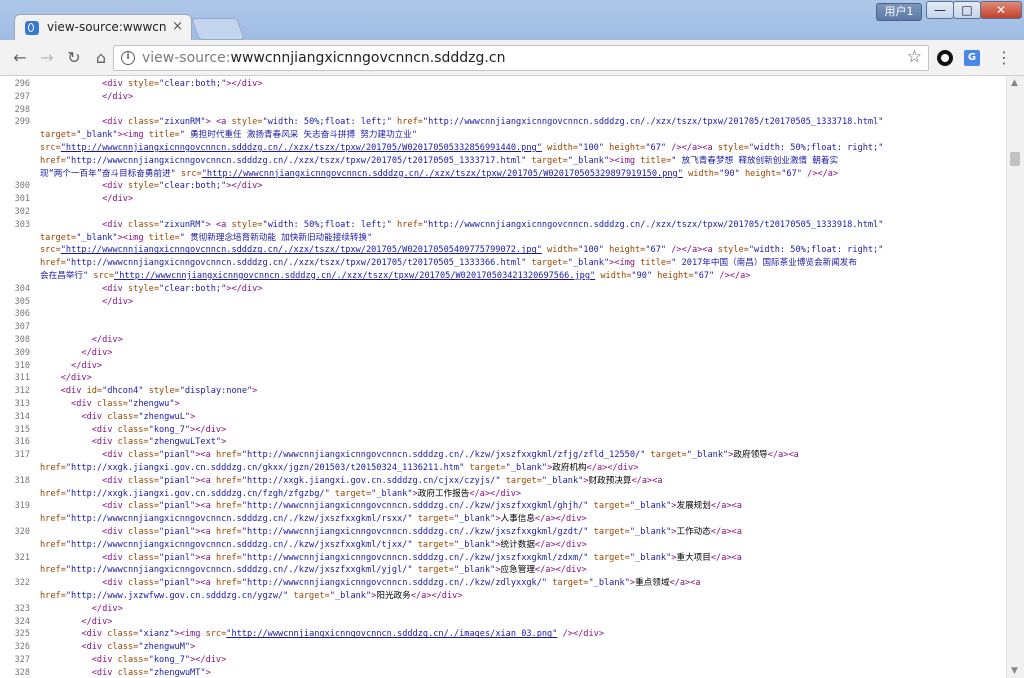  Describe the element at coordinates (185, 442) in the screenshot. I see `source-token: "zhengwuLText"` at that location.